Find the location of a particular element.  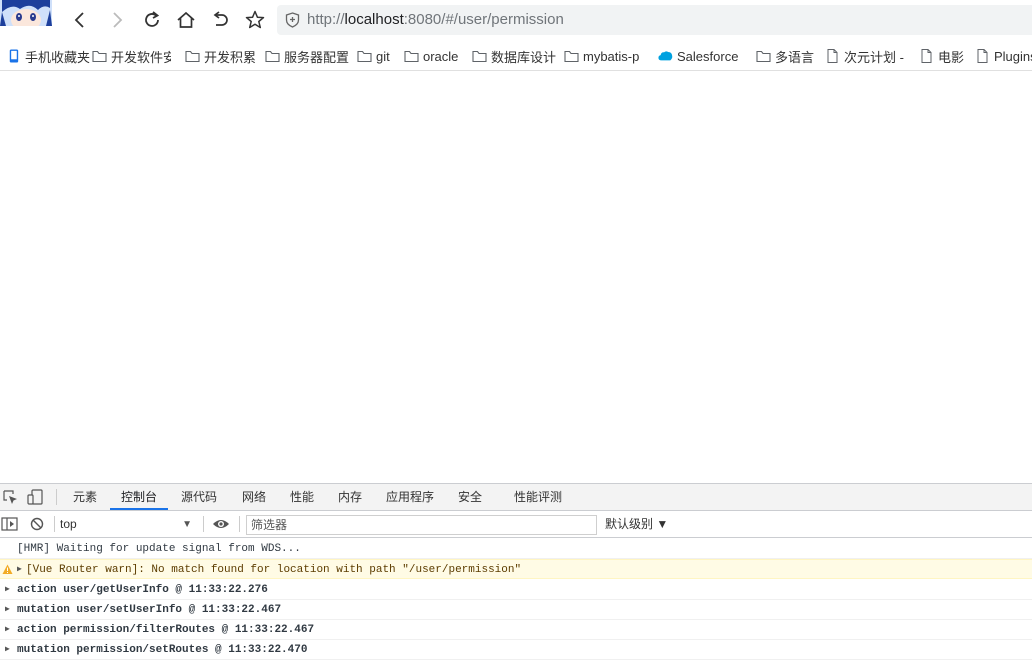

undo-close-tab-button is located at coordinates (220, 20).